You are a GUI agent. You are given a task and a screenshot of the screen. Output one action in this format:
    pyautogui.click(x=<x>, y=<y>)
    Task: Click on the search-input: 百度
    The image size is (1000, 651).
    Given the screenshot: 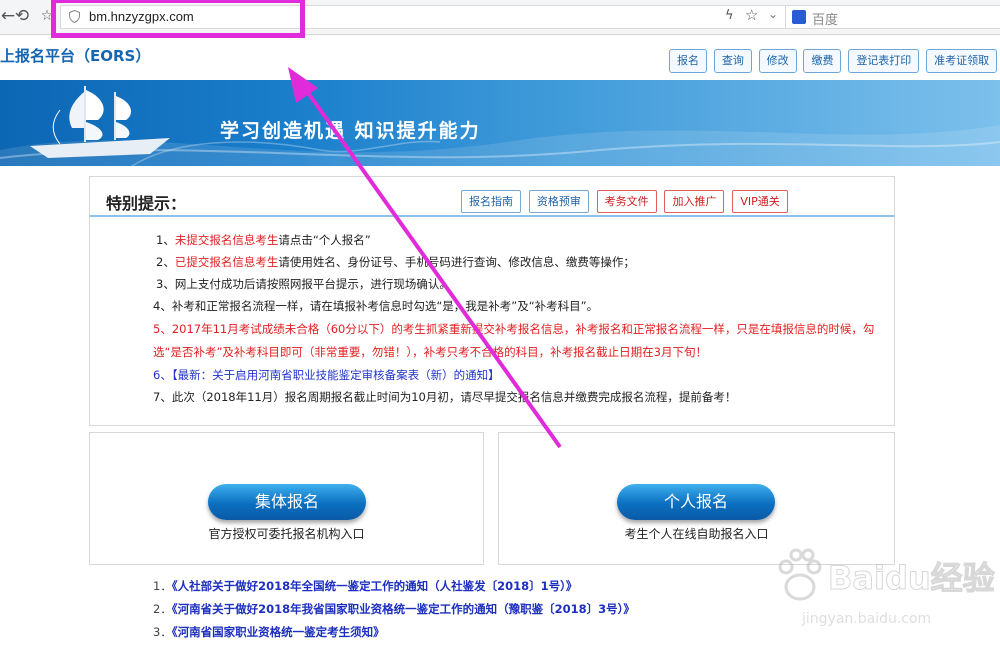 What is the action you would take?
    pyautogui.click(x=892, y=17)
    